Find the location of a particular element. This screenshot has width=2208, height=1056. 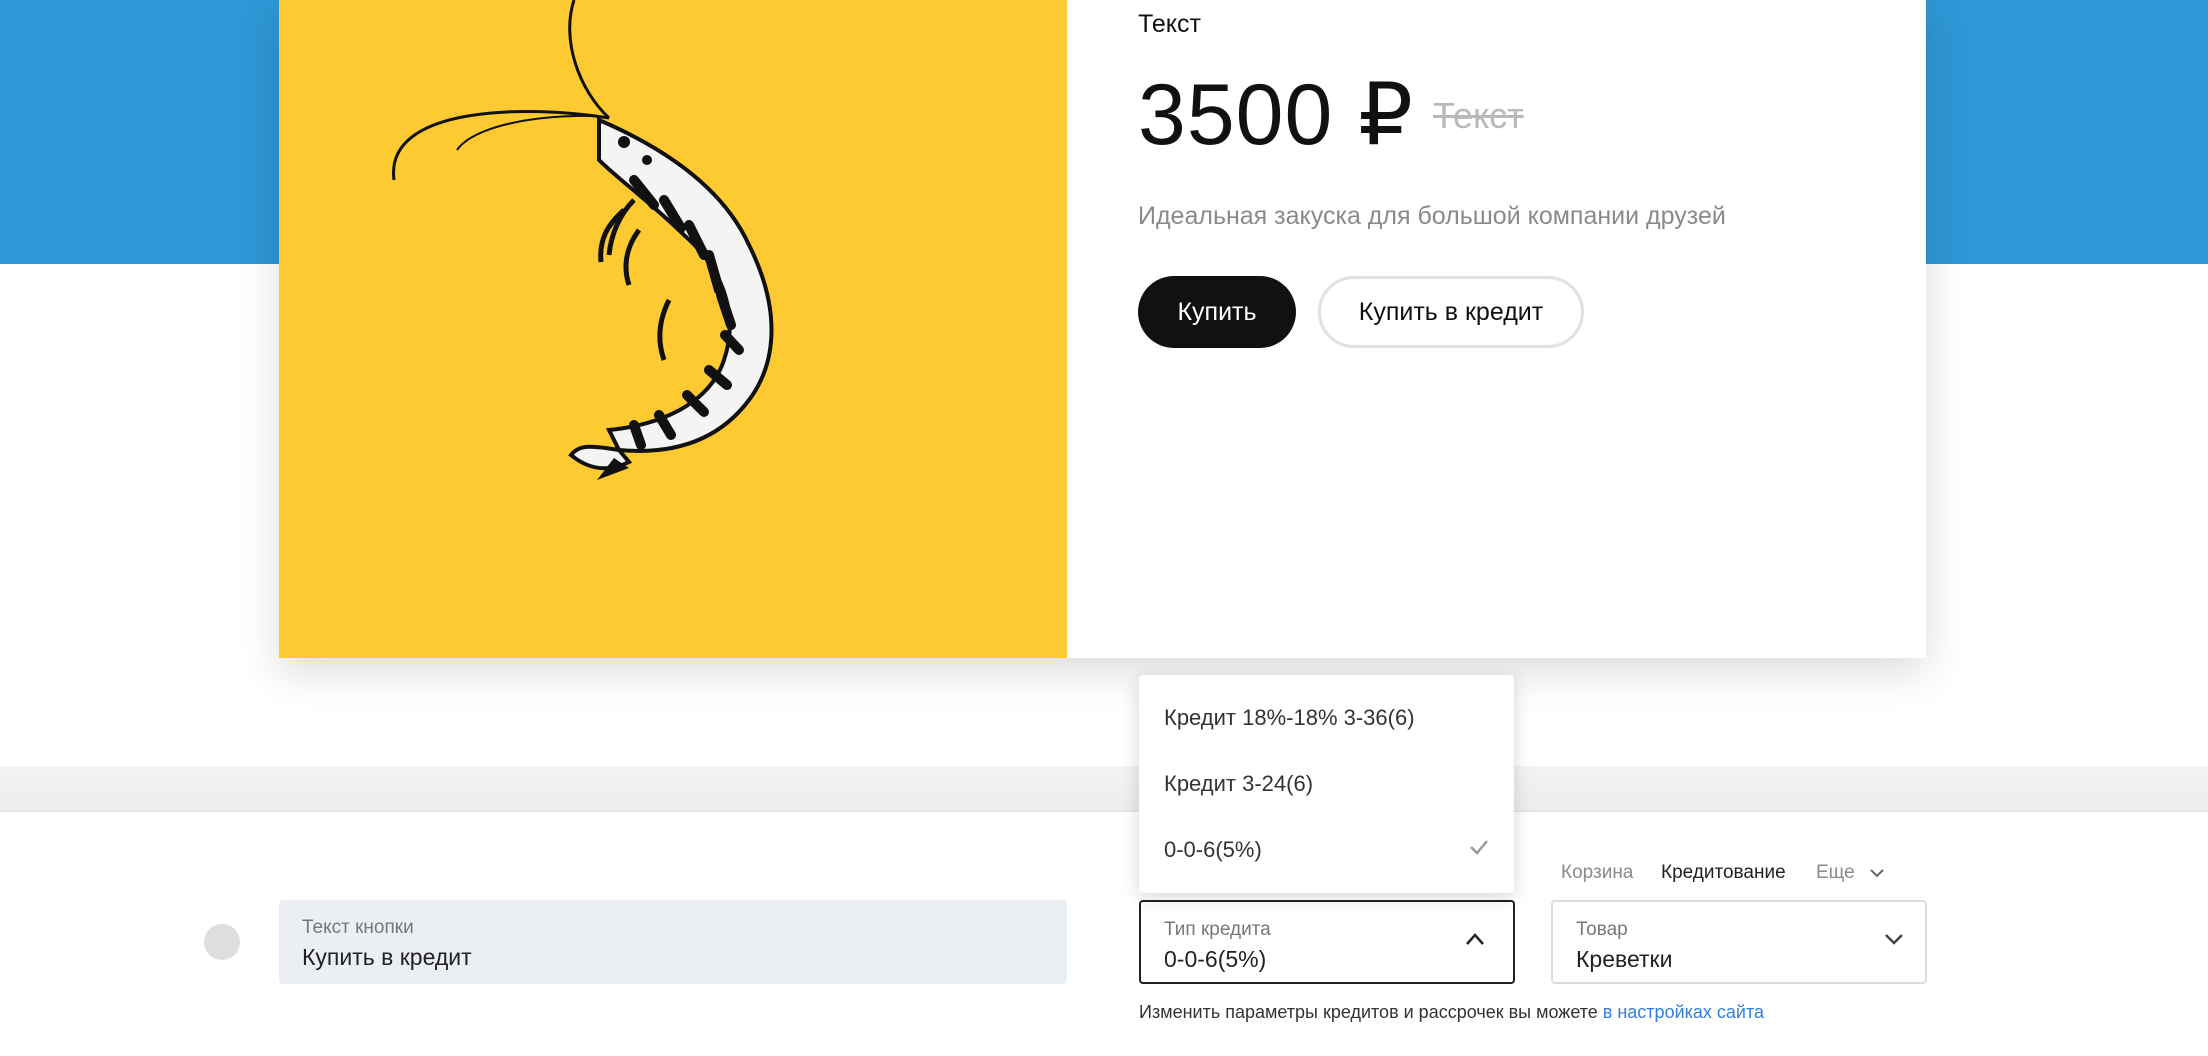

tab-more: Еще is located at coordinates (1850, 873).